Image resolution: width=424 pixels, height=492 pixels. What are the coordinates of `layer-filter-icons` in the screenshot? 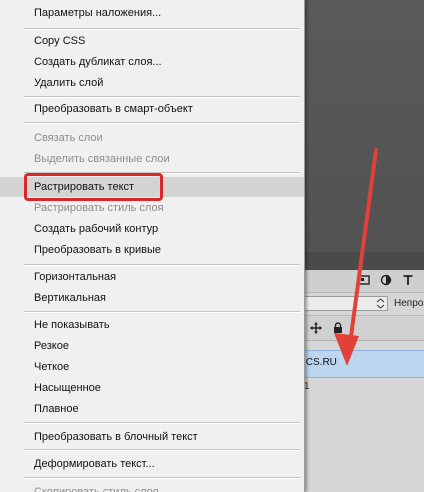 It's located at (362, 281).